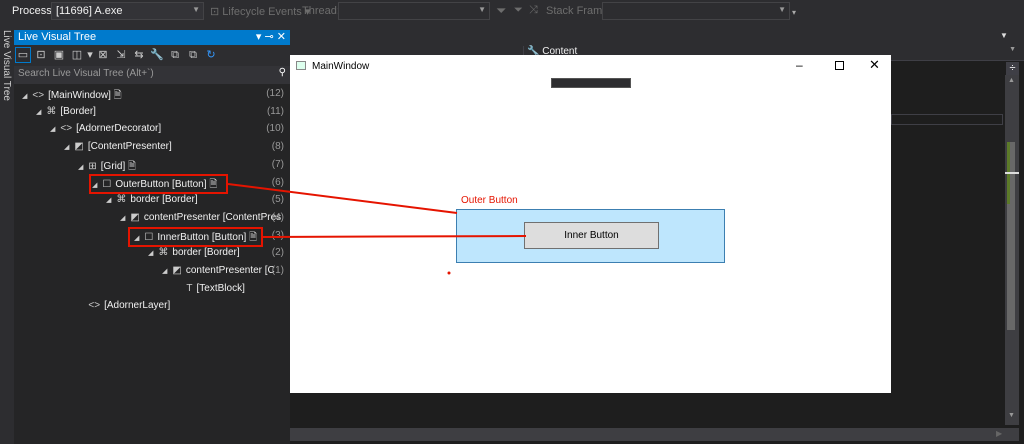  Describe the element at coordinates (342, 198) in the screenshot. I see `outer-connector` at that location.